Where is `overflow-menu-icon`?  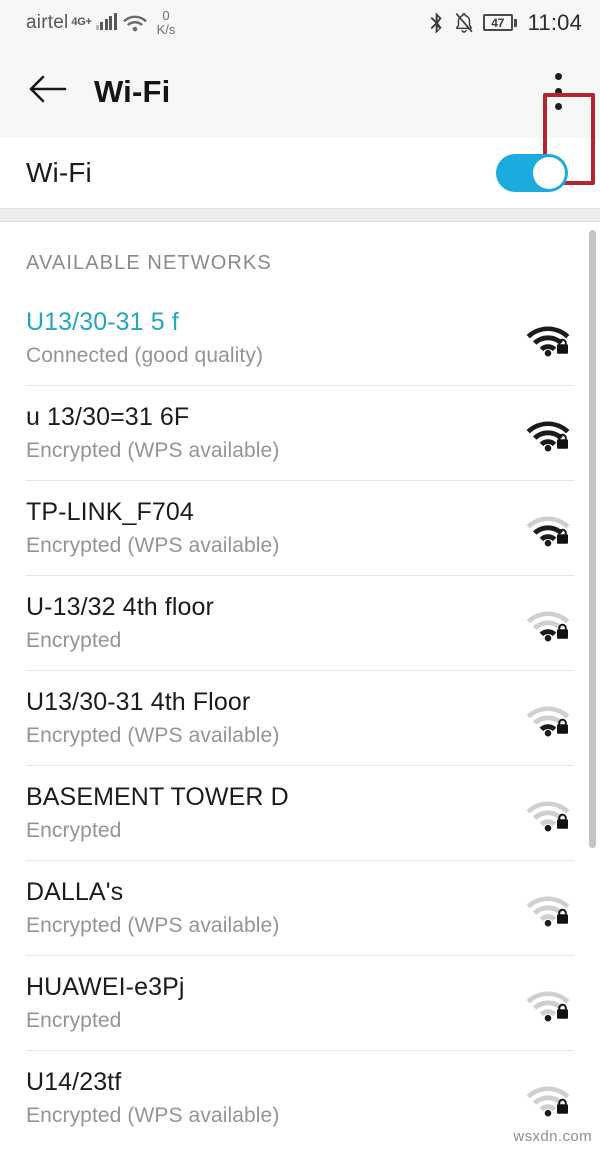 overflow-menu-icon is located at coordinates (558, 92).